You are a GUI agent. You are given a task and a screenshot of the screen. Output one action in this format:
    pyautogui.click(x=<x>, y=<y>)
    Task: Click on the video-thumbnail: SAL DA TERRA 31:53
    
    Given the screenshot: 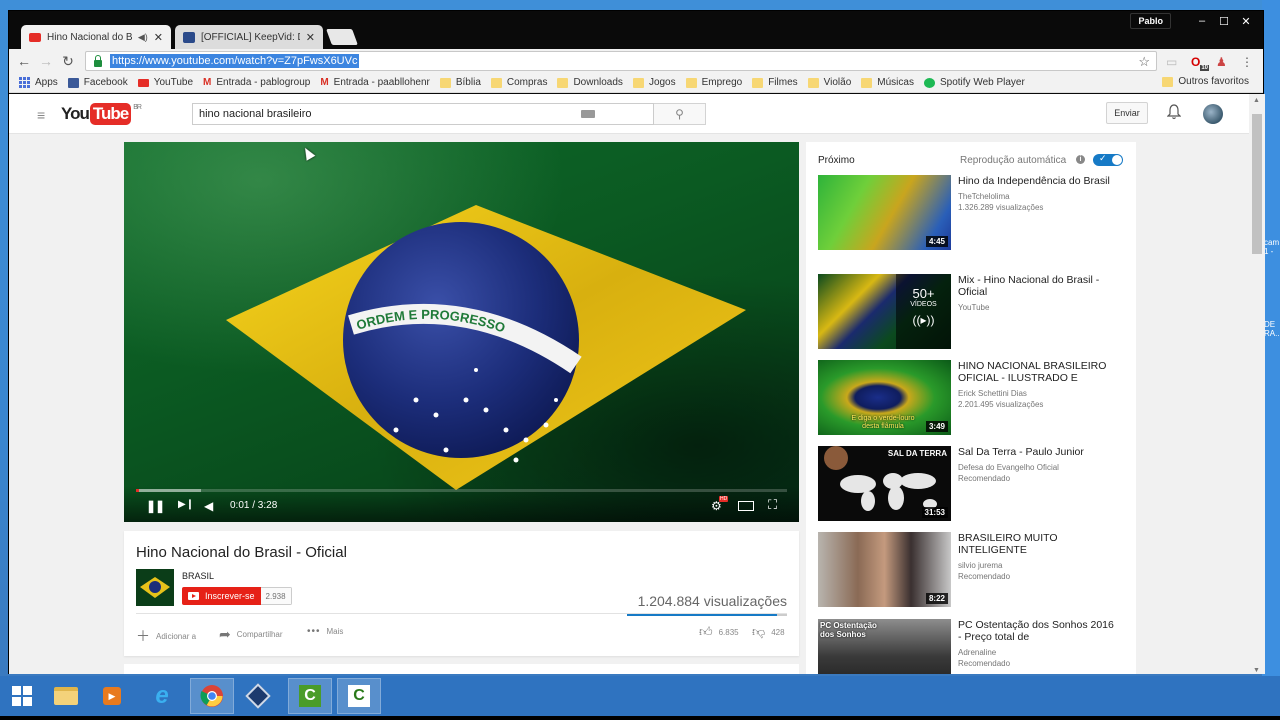 What is the action you would take?
    pyautogui.click(x=884, y=483)
    